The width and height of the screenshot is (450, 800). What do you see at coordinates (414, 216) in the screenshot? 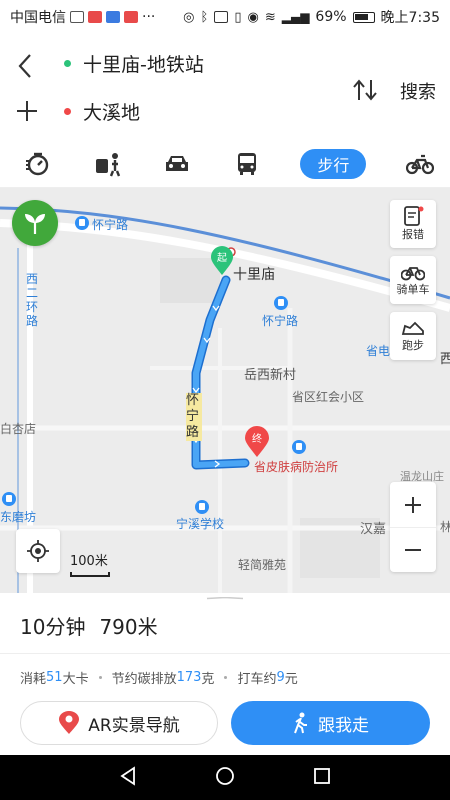
I see `report-icon` at bounding box center [414, 216].